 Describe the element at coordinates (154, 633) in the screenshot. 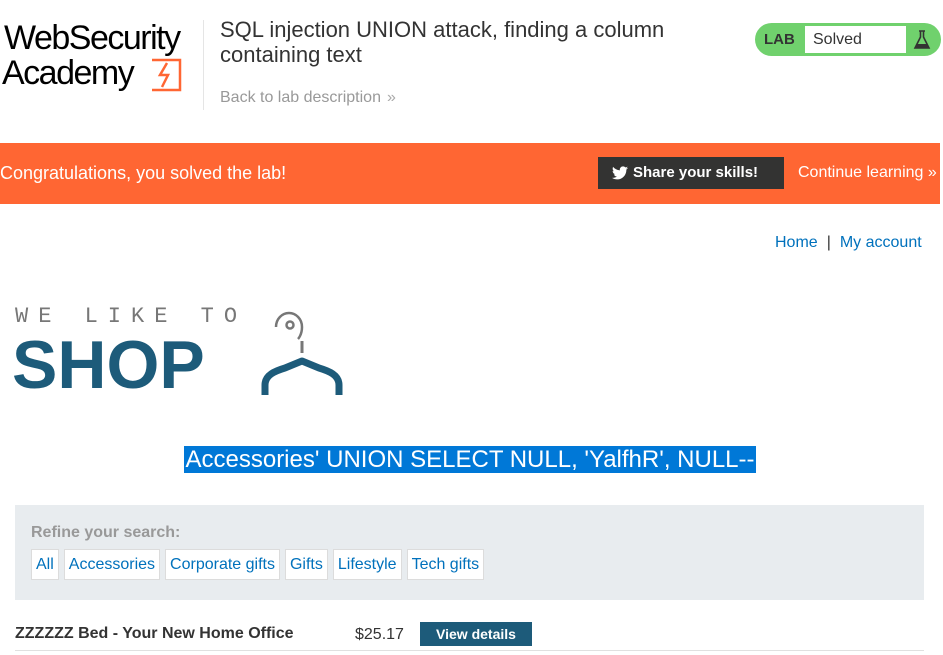

I see `product-name: ZZZZZZ Bed - Your New Home Office` at that location.